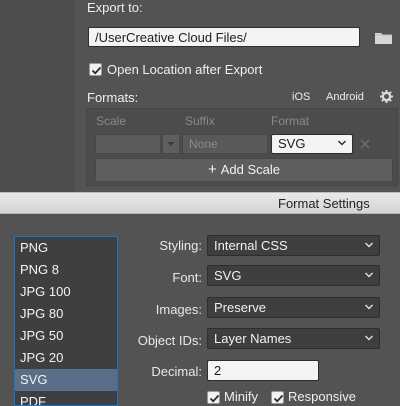 The height and width of the screenshot is (406, 400). Describe the element at coordinates (293, 275) in the screenshot. I see `font-select: SVG` at that location.